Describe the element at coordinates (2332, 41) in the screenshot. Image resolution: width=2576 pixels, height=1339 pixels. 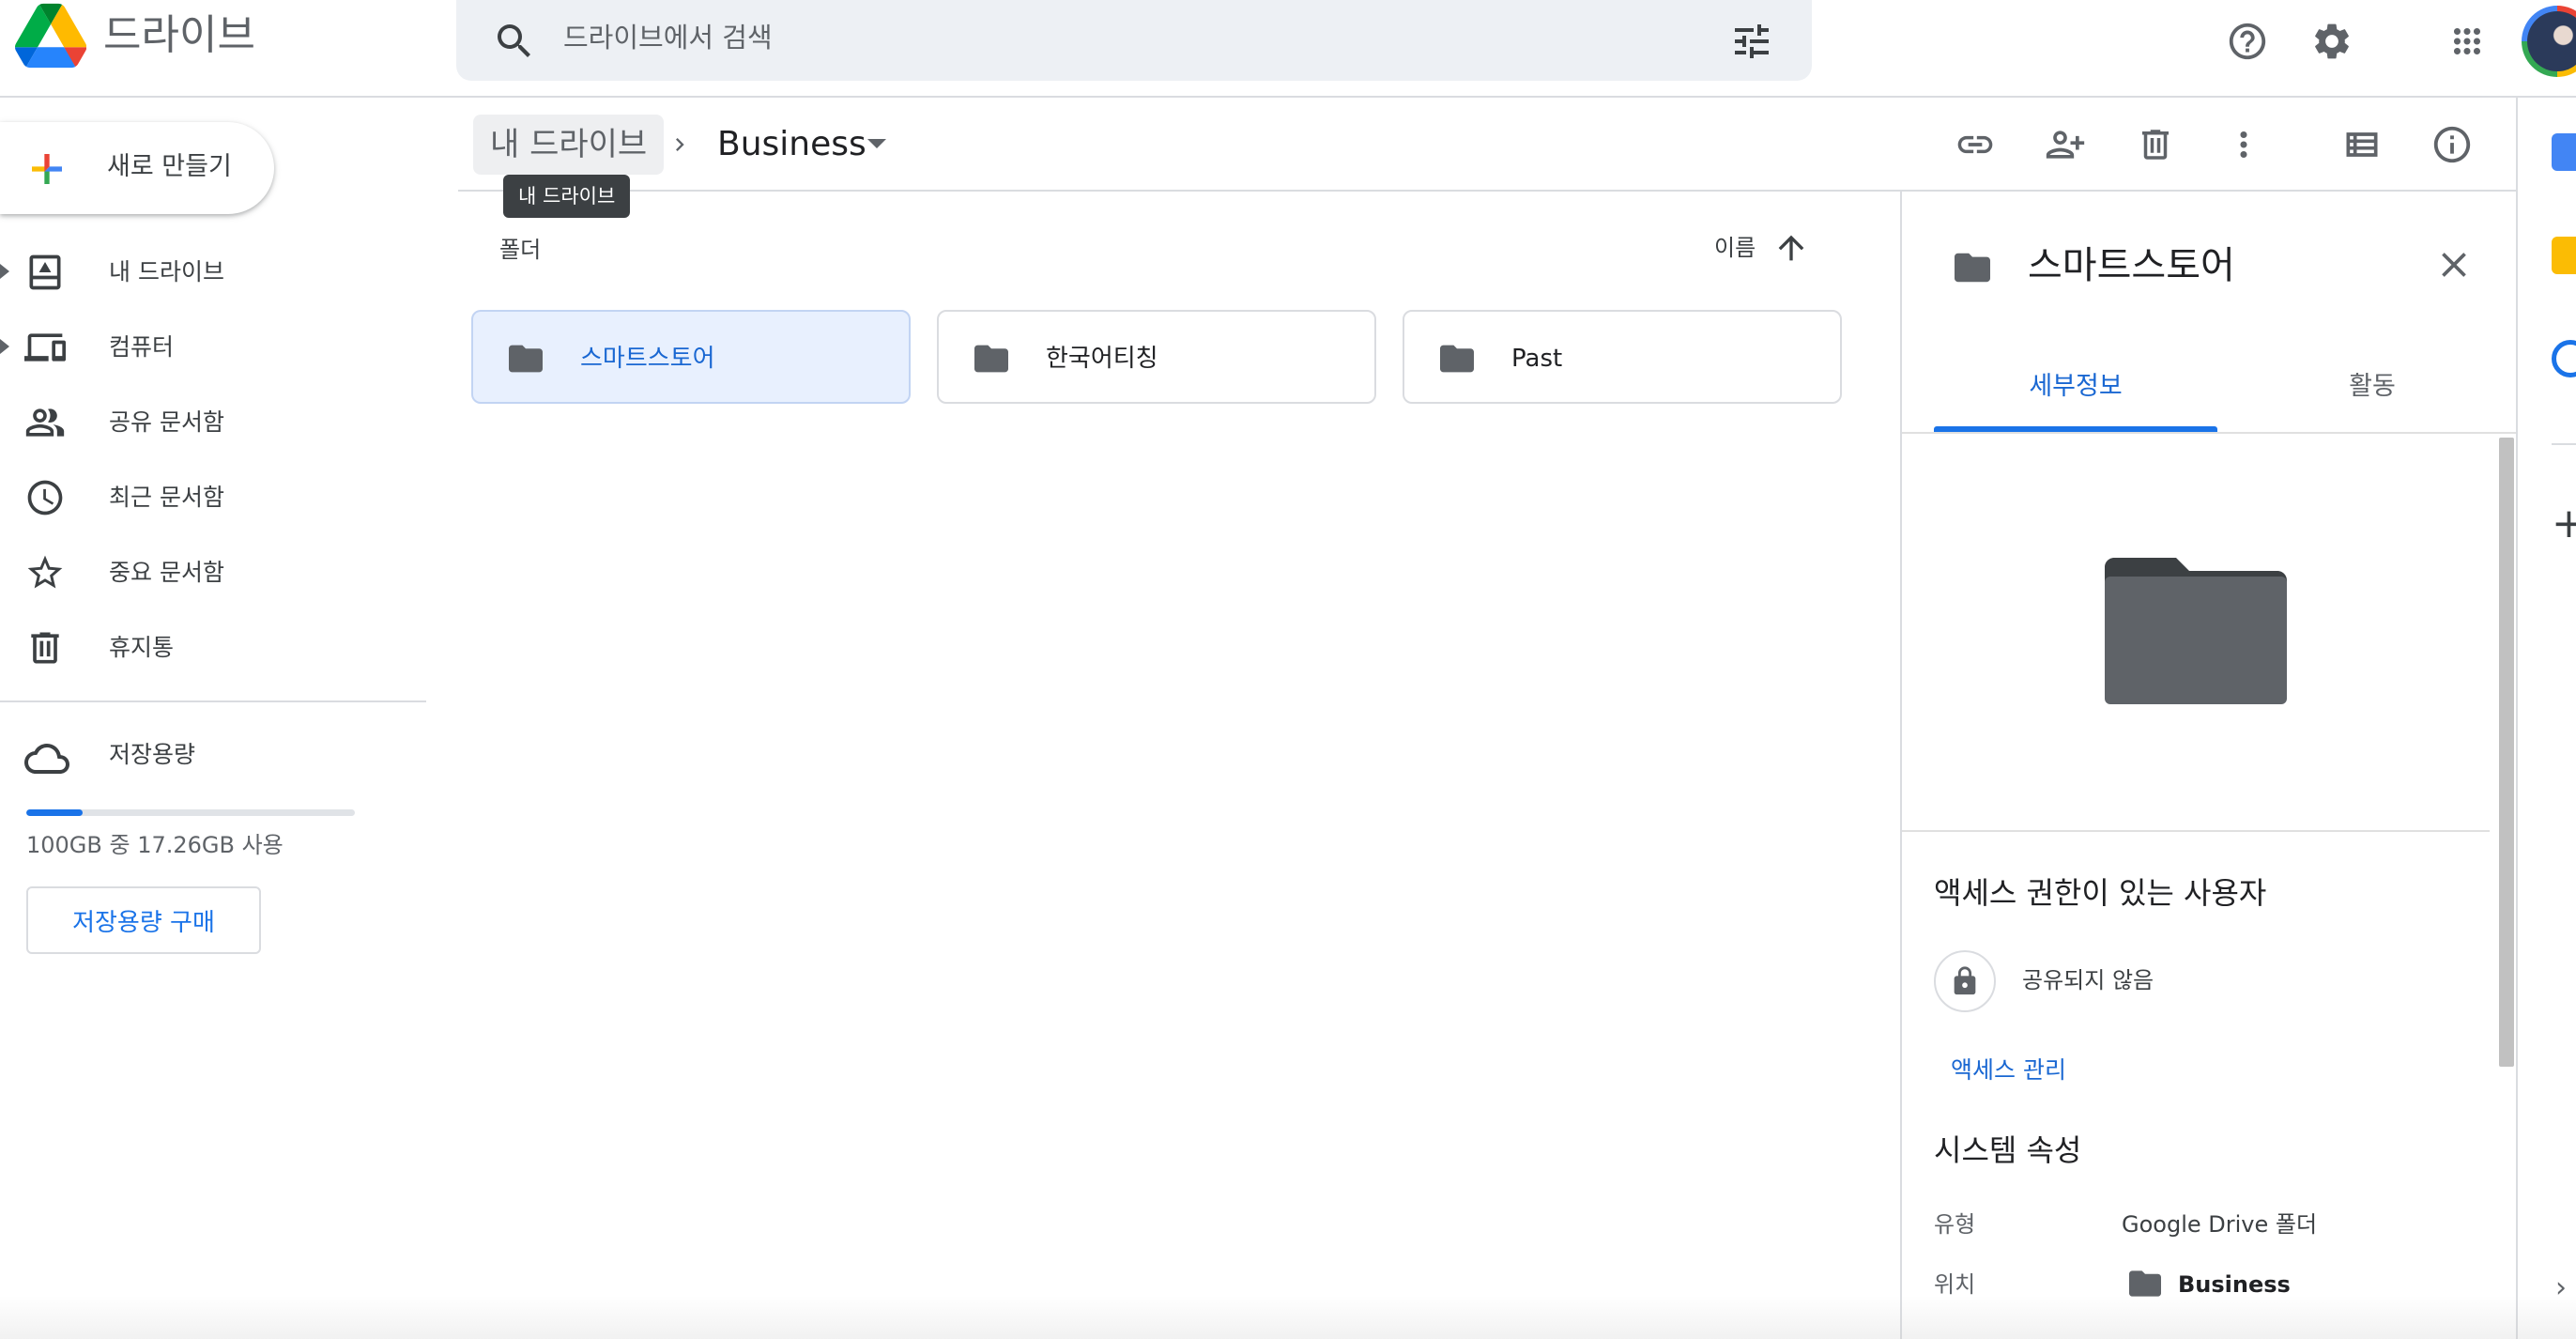
I see `settings-icon` at that location.